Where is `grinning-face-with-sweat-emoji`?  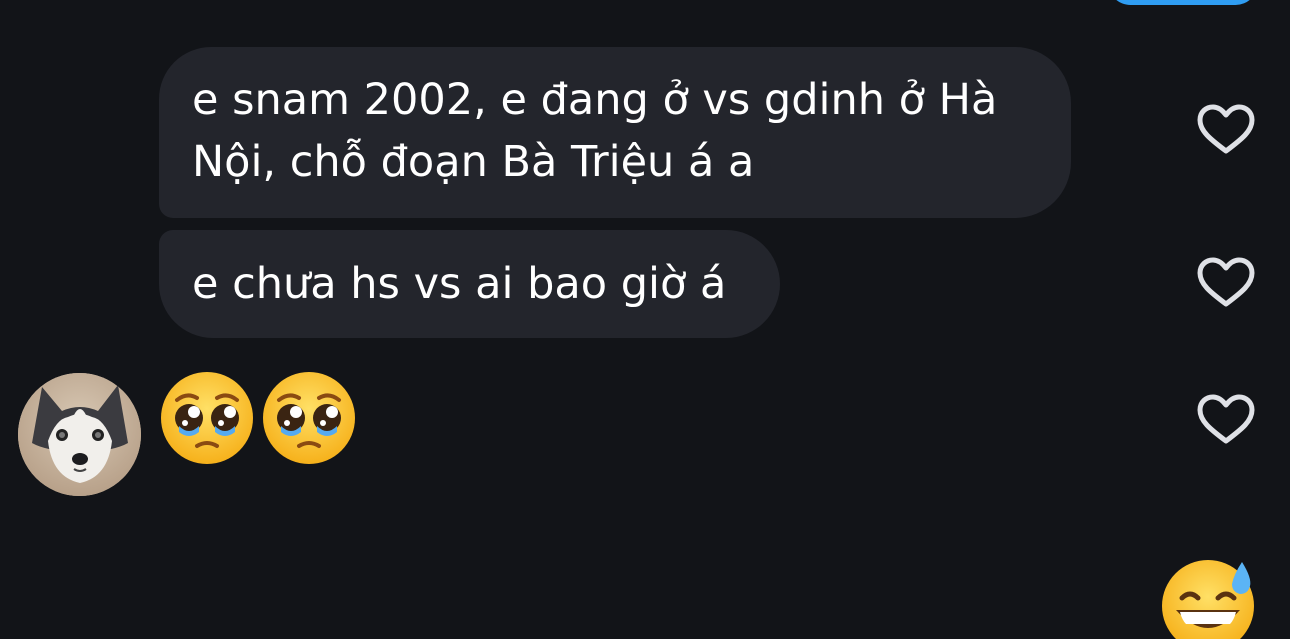 grinning-face-with-sweat-emoji is located at coordinates (1209, 597).